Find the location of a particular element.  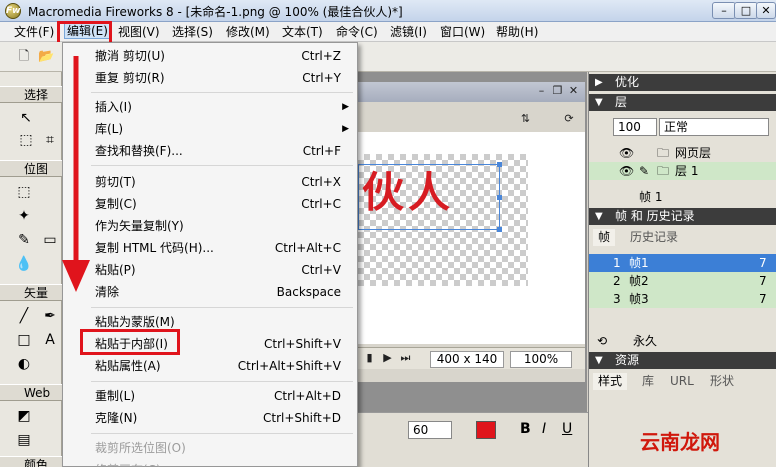

tab-styles: 样式 is located at coordinates (610, 381).